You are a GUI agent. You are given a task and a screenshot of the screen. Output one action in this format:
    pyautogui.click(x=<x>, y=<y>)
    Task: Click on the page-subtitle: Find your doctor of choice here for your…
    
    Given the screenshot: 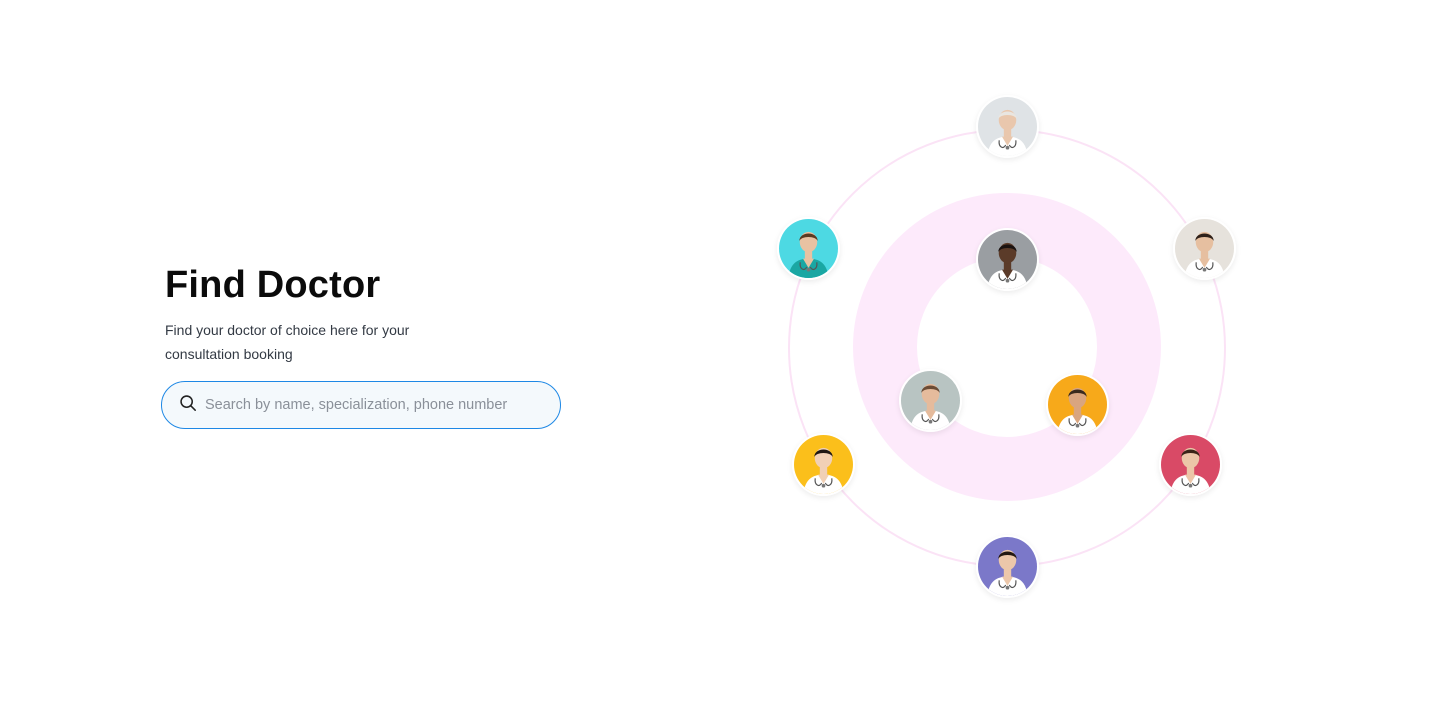 What is the action you would take?
    pyautogui.click(x=287, y=342)
    